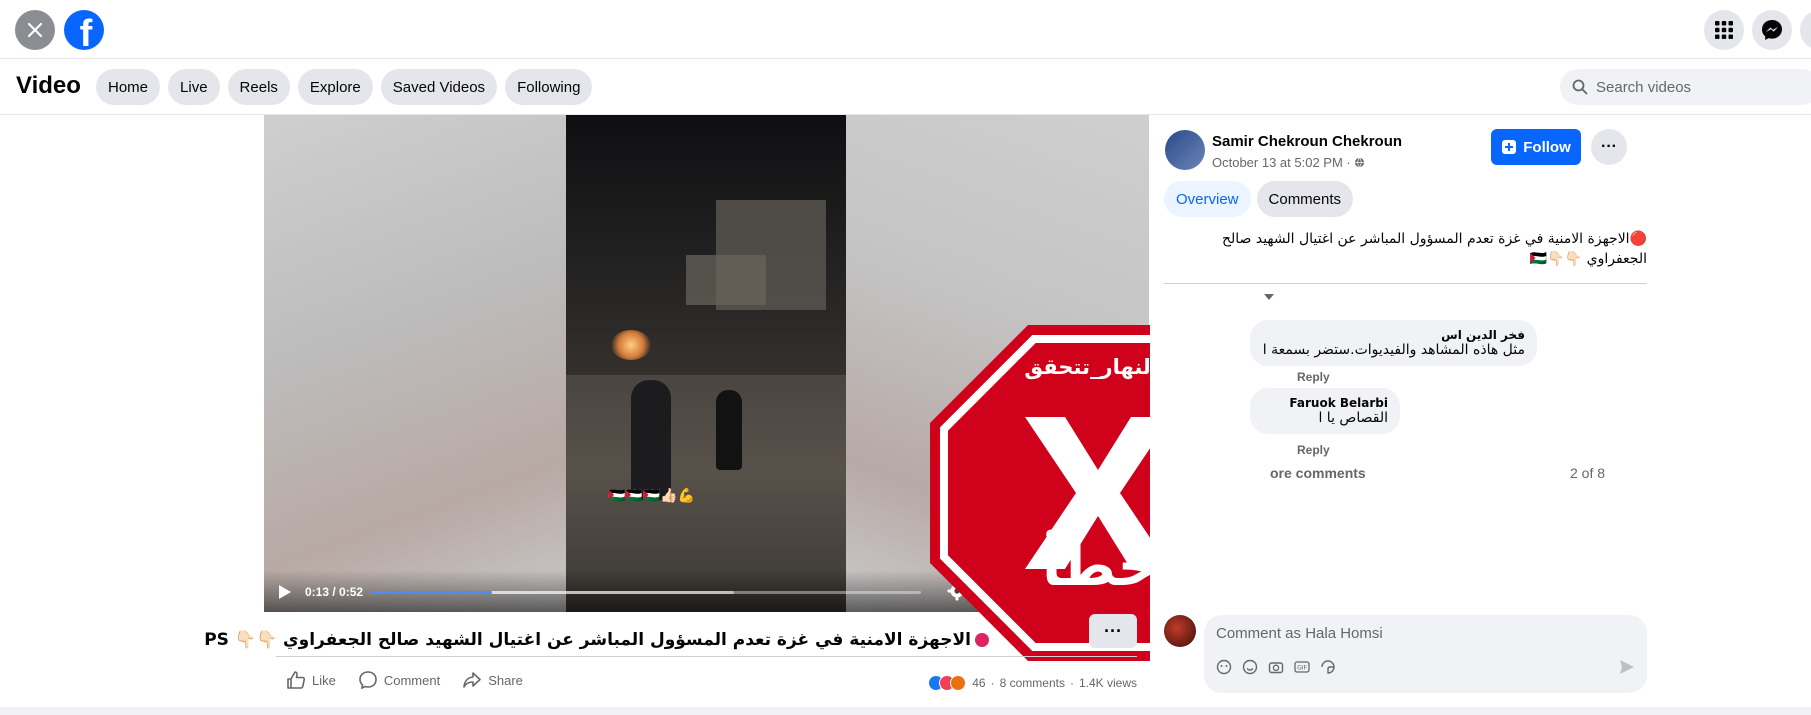 Image resolution: width=1811 pixels, height=715 pixels. I want to click on comment-icon, so click(368, 680).